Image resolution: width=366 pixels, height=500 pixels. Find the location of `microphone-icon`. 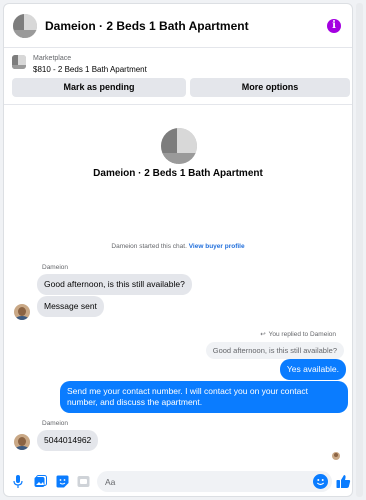

microphone-icon is located at coordinates (18, 481).